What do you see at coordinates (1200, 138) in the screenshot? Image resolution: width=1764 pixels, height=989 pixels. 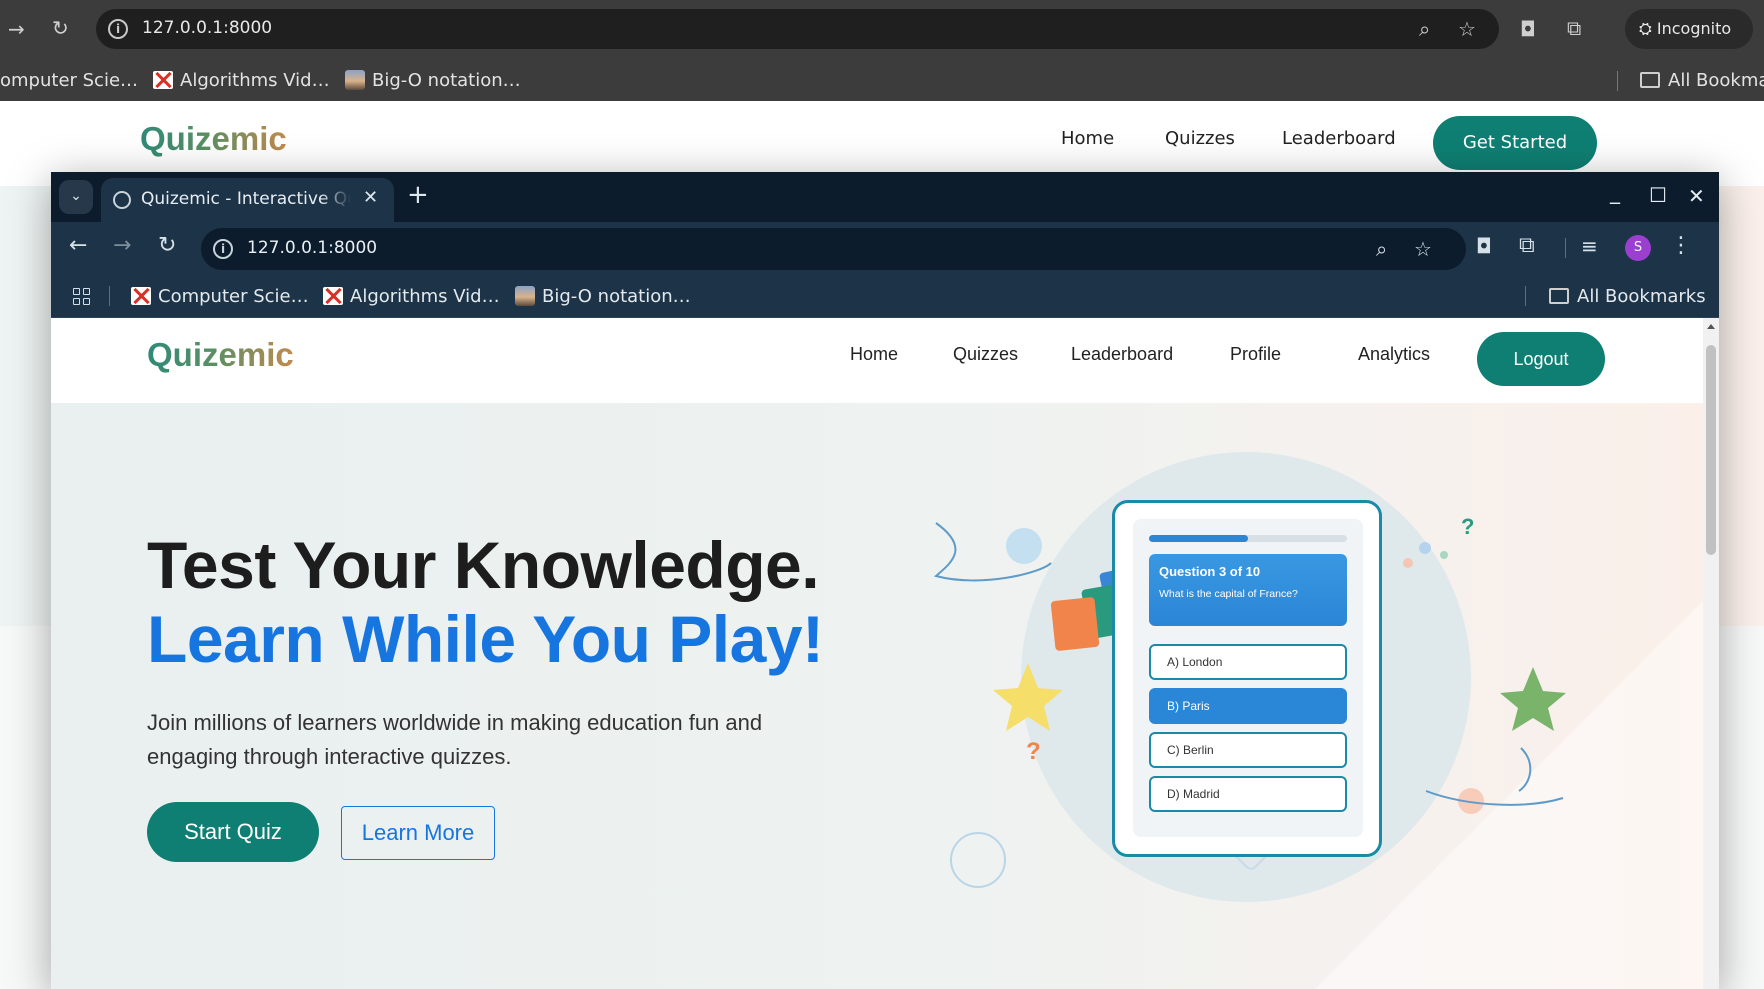 I see `bg-nav-quizzes: Quizzes` at bounding box center [1200, 138].